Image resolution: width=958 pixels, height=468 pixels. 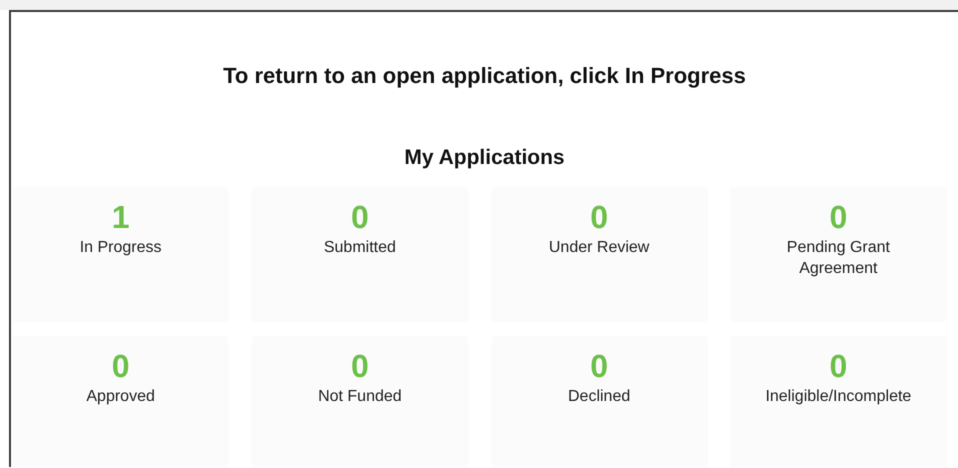 I want to click on status-label: Submitted, so click(x=360, y=248).